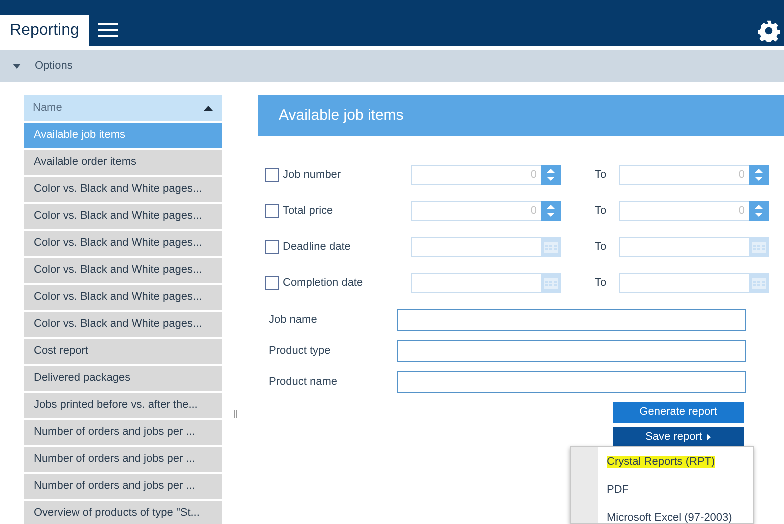  What do you see at coordinates (521, 115) in the screenshot?
I see `panel-title: Available job items` at bounding box center [521, 115].